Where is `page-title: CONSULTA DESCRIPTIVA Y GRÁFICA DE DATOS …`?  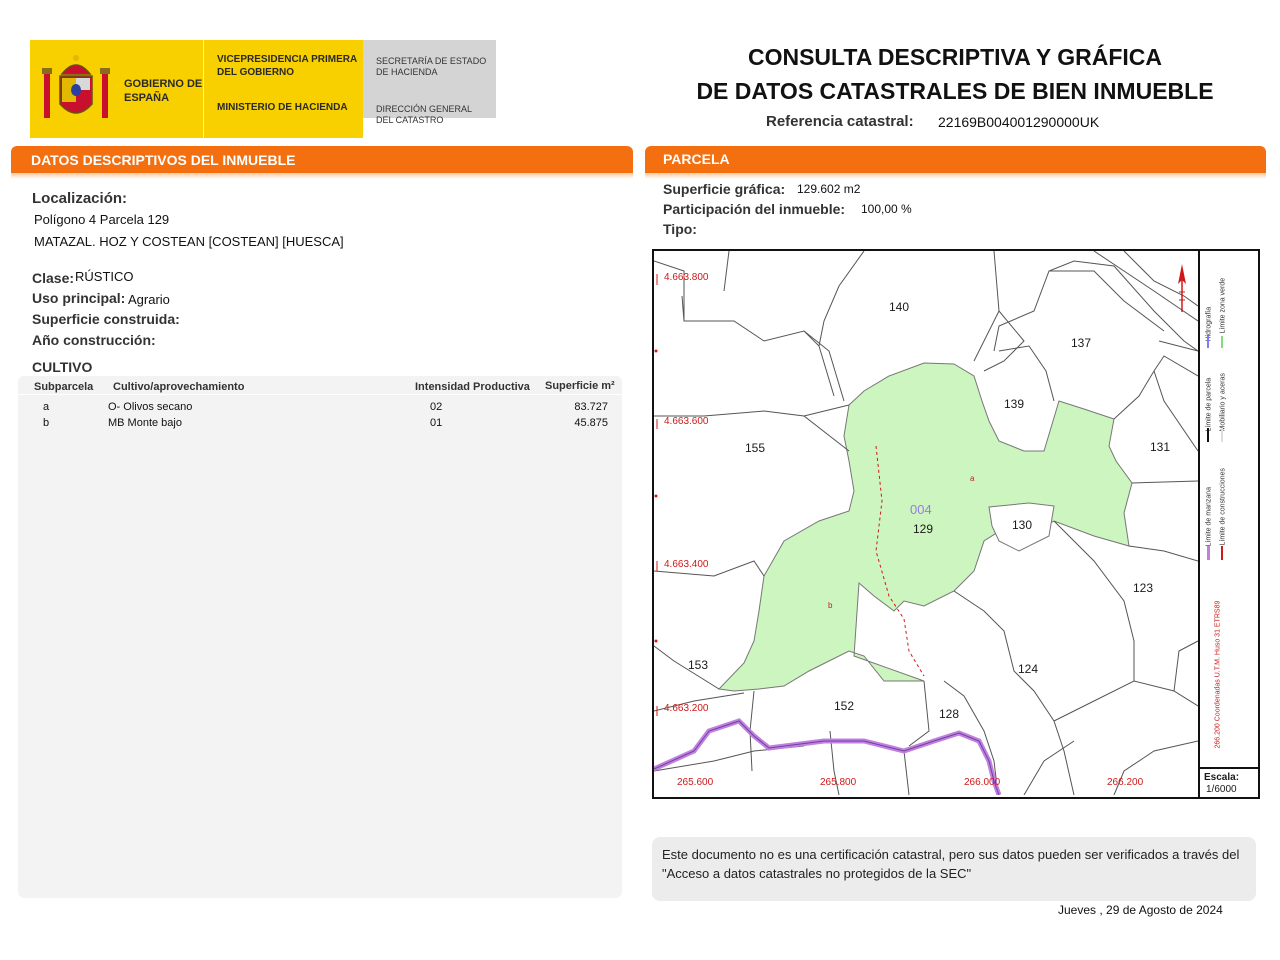
page-title: CONSULTA DESCRIPTIVA Y GRÁFICA DE DATOS … is located at coordinates (955, 74).